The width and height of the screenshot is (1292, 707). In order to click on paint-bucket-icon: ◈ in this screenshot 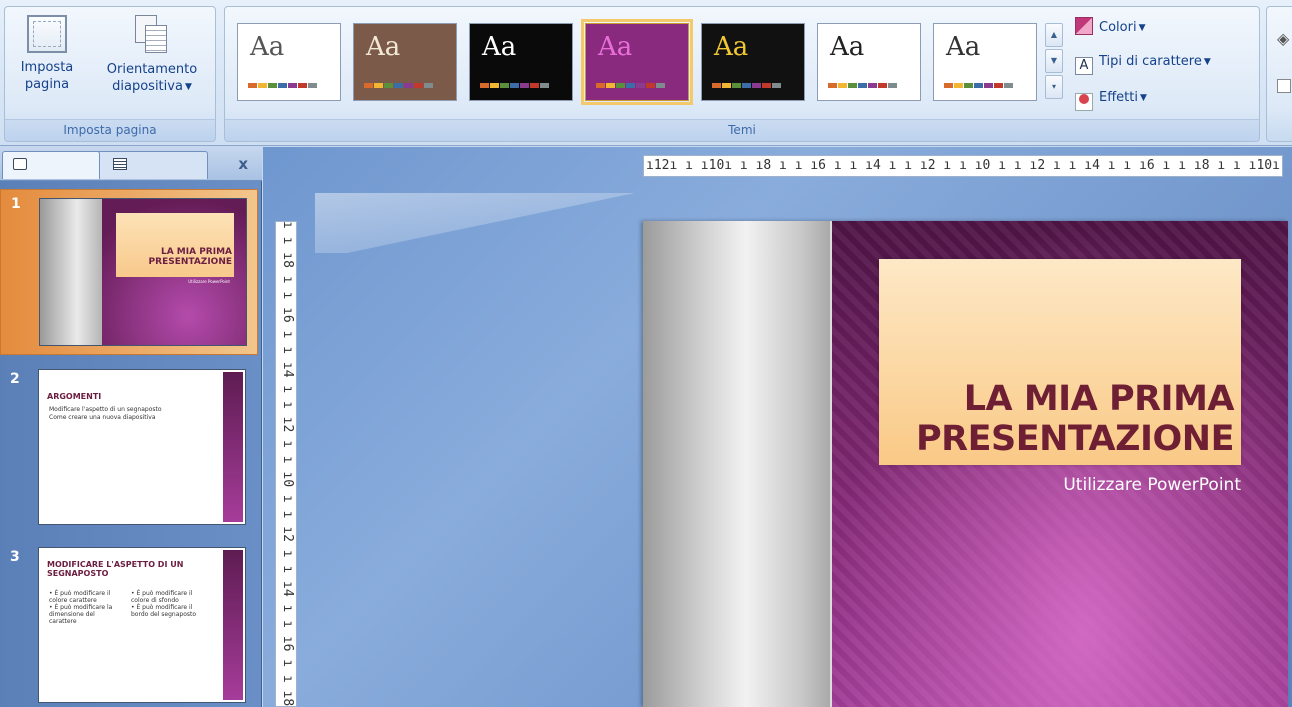, I will do `click(1283, 38)`.